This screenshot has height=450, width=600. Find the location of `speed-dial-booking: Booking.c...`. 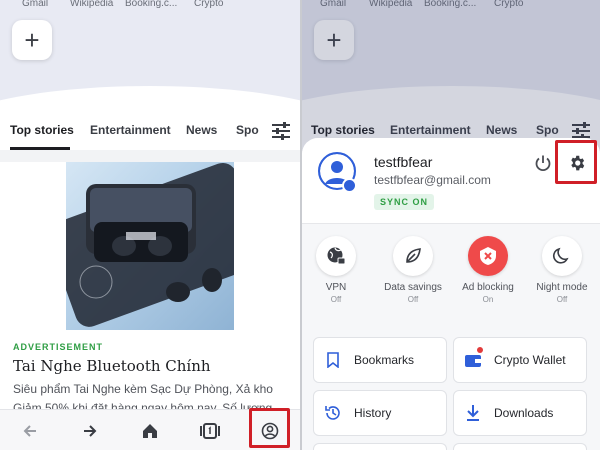

speed-dial-booking: Booking.c... is located at coordinates (151, 4).